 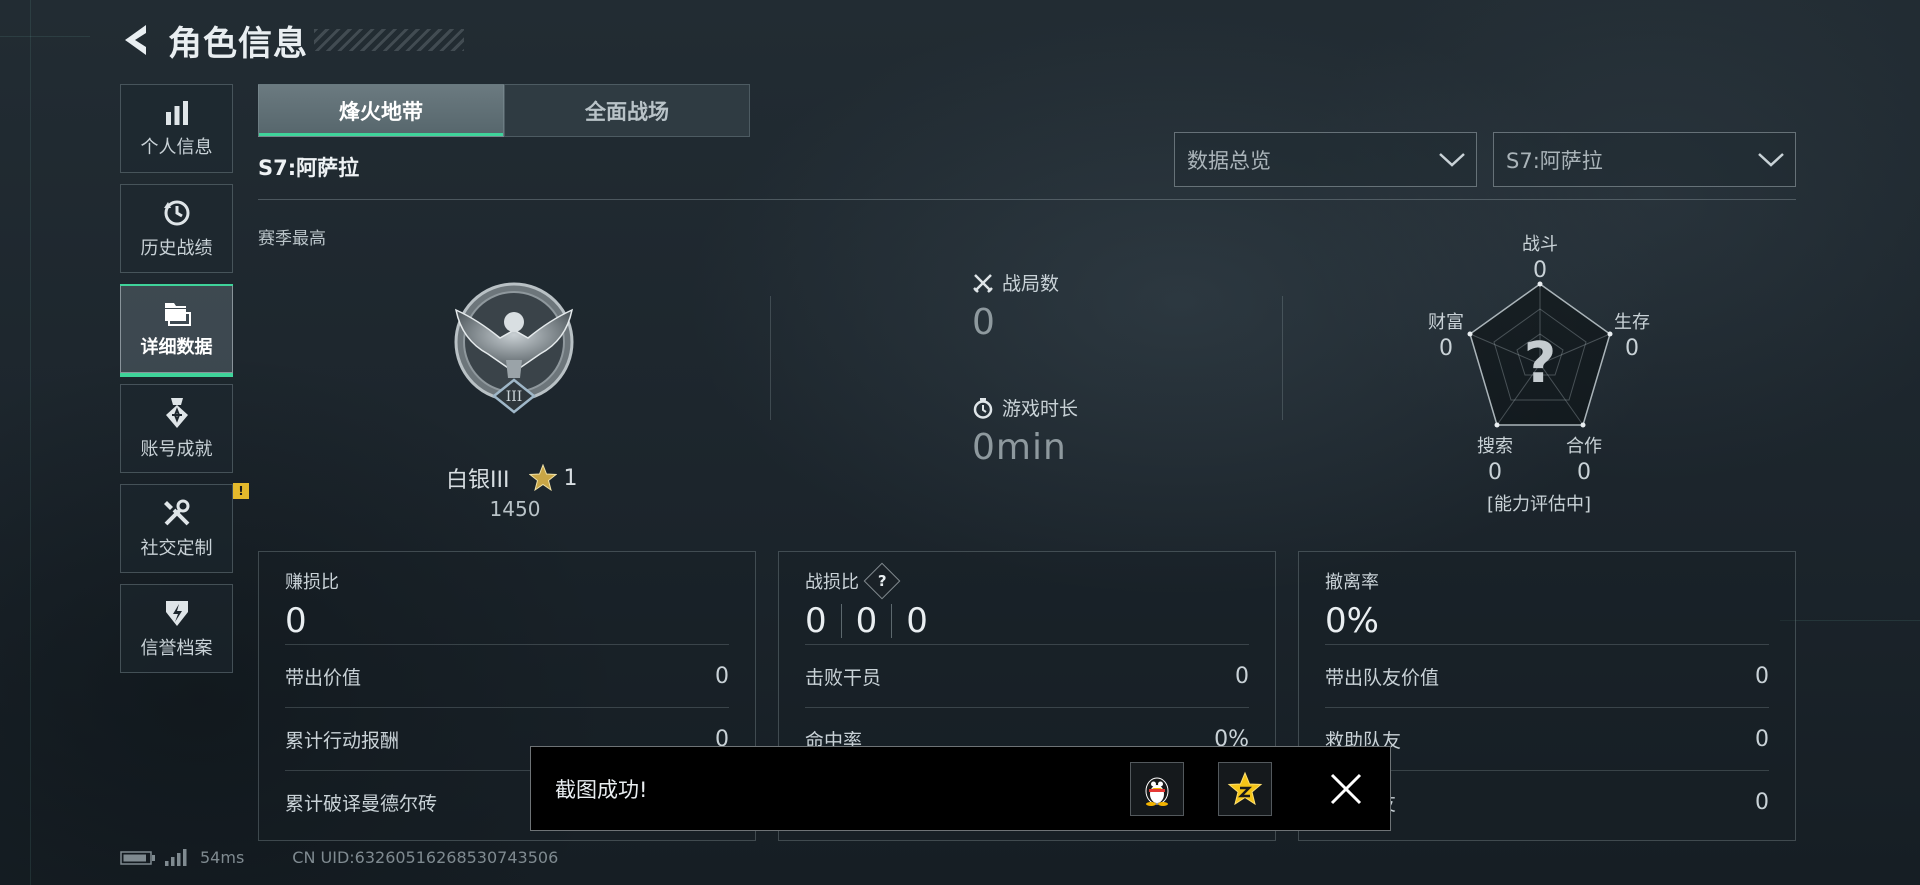 What do you see at coordinates (1157, 791) in the screenshot?
I see `penguin-icon` at bounding box center [1157, 791].